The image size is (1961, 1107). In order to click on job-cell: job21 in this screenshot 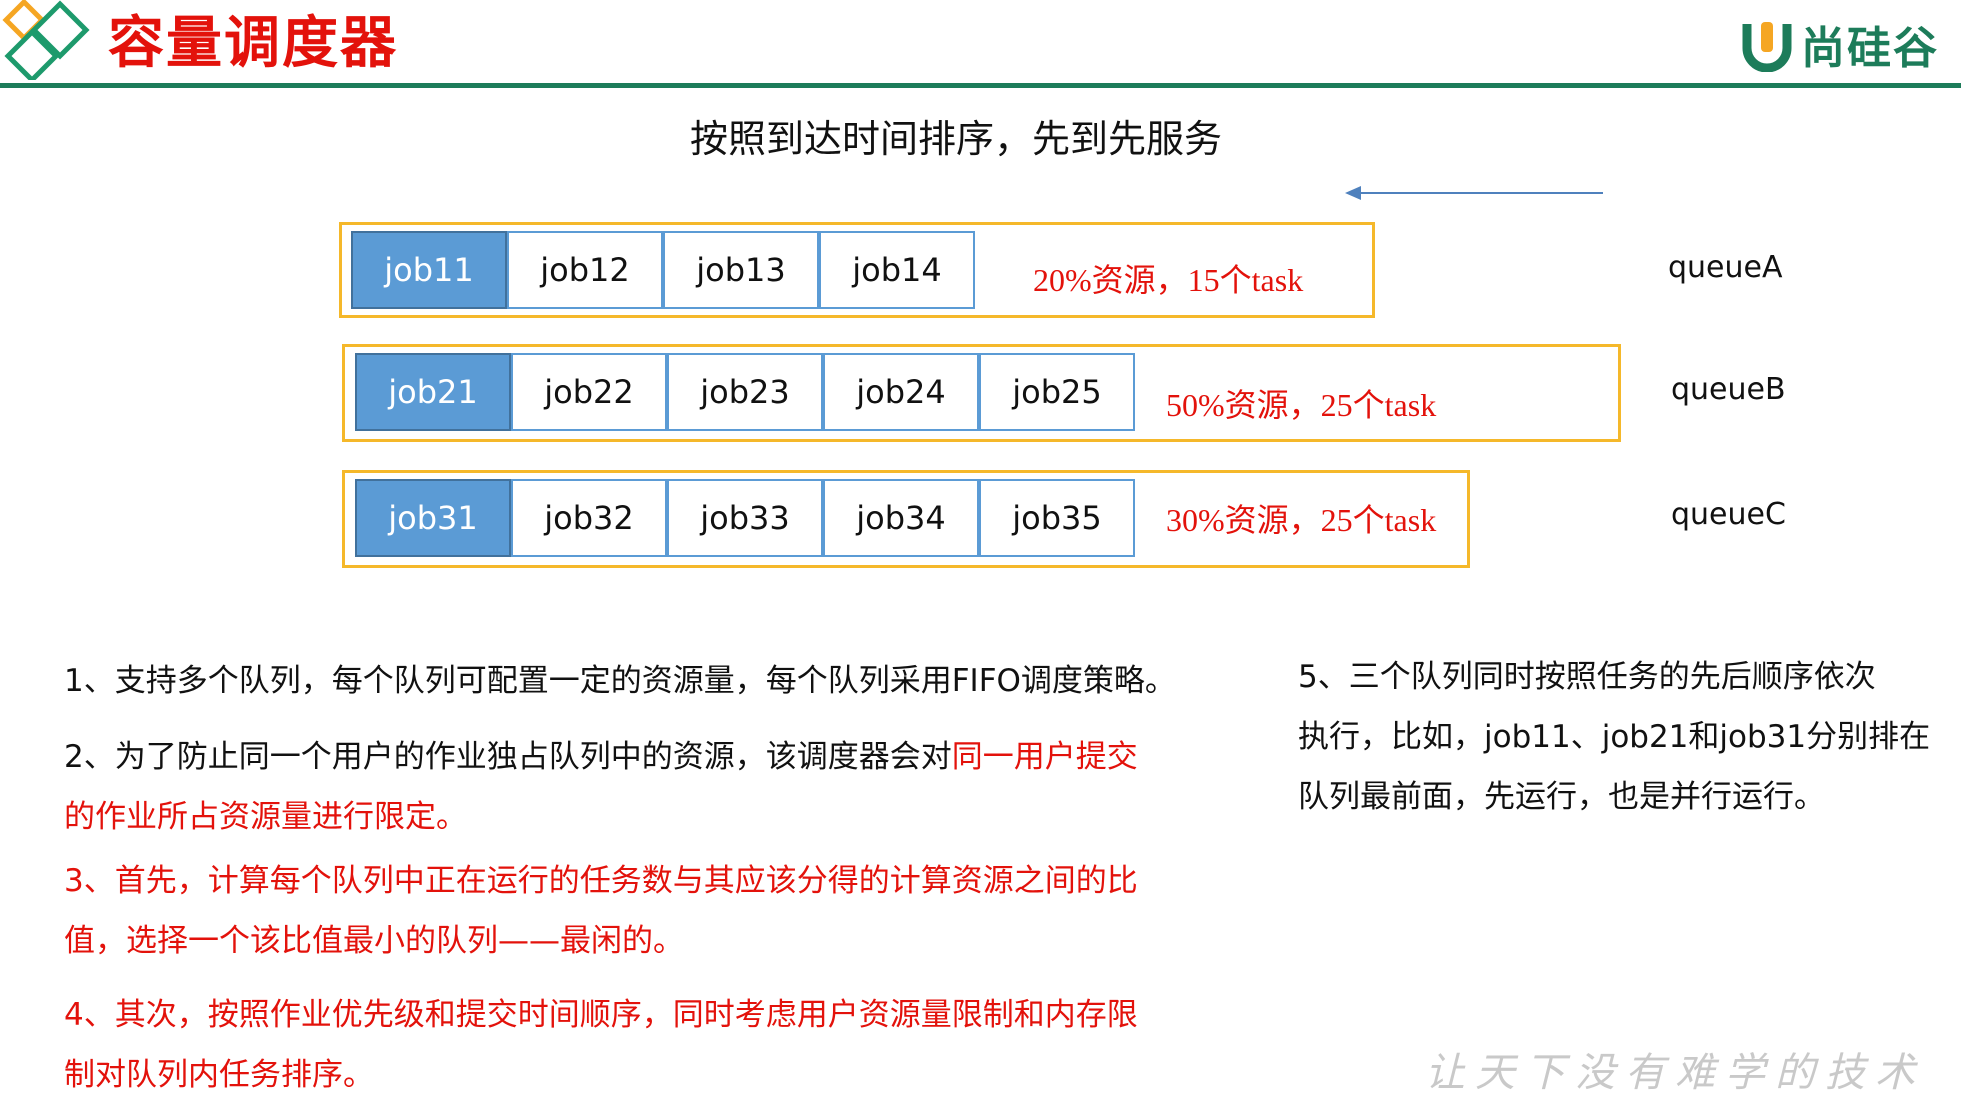, I will do `click(433, 392)`.